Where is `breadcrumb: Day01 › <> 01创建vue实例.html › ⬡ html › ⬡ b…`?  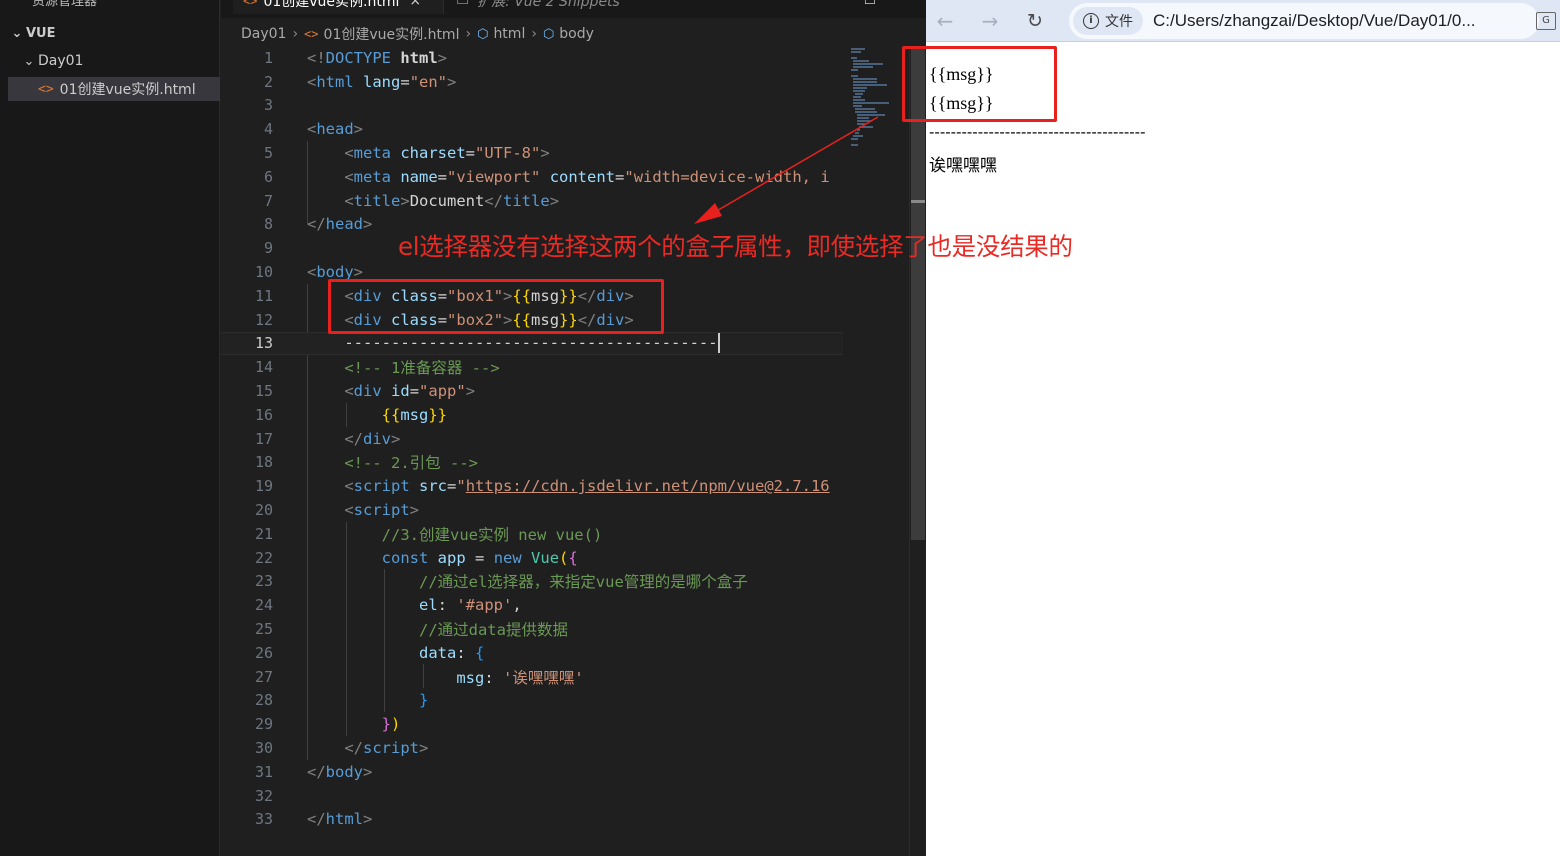
breadcrumb: Day01 › <> 01创建vue实例.html › ⬡ html › ⬡ b… is located at coordinates (417, 34).